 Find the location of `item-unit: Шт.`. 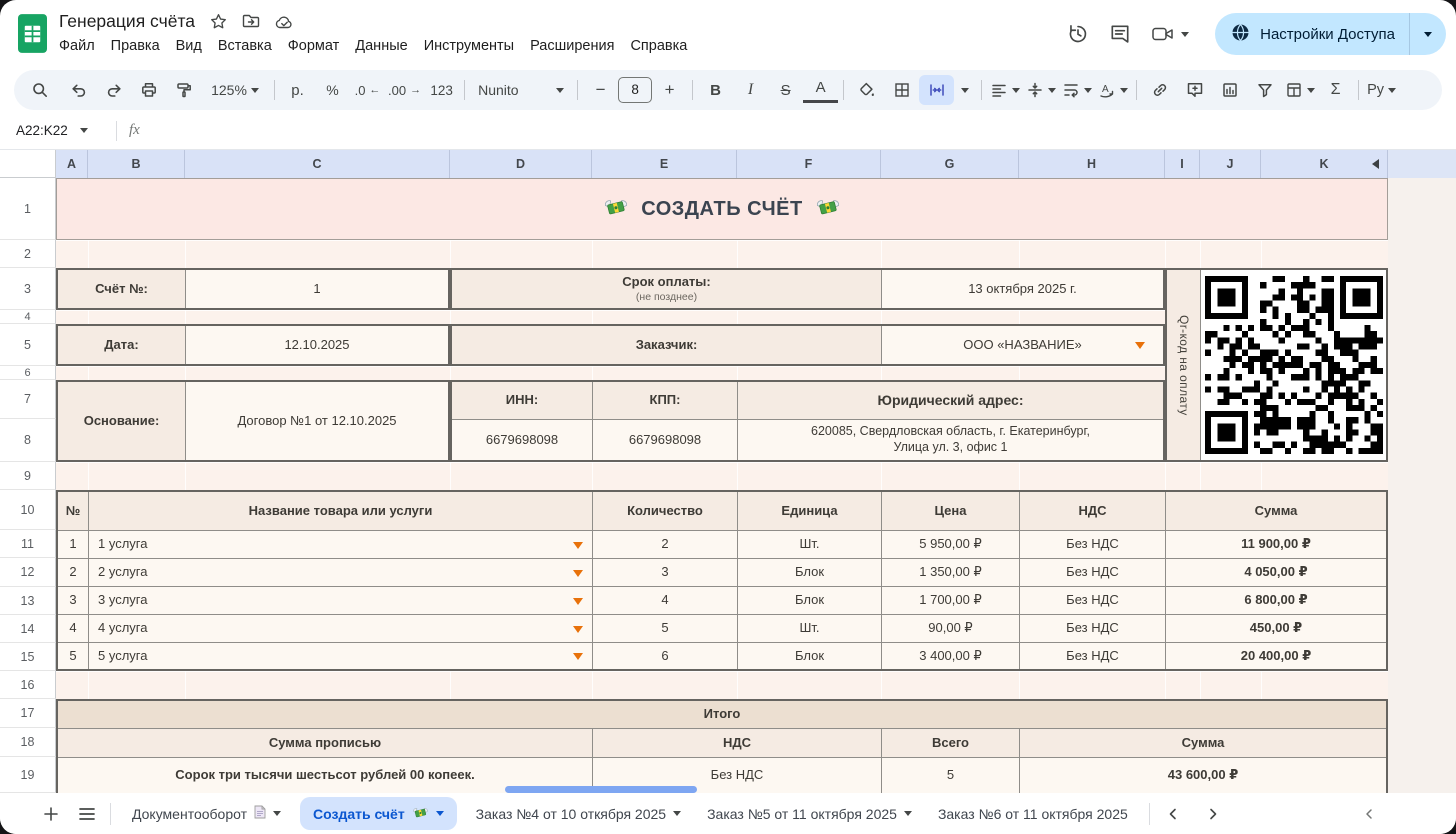

item-unit: Шт. is located at coordinates (809, 628).